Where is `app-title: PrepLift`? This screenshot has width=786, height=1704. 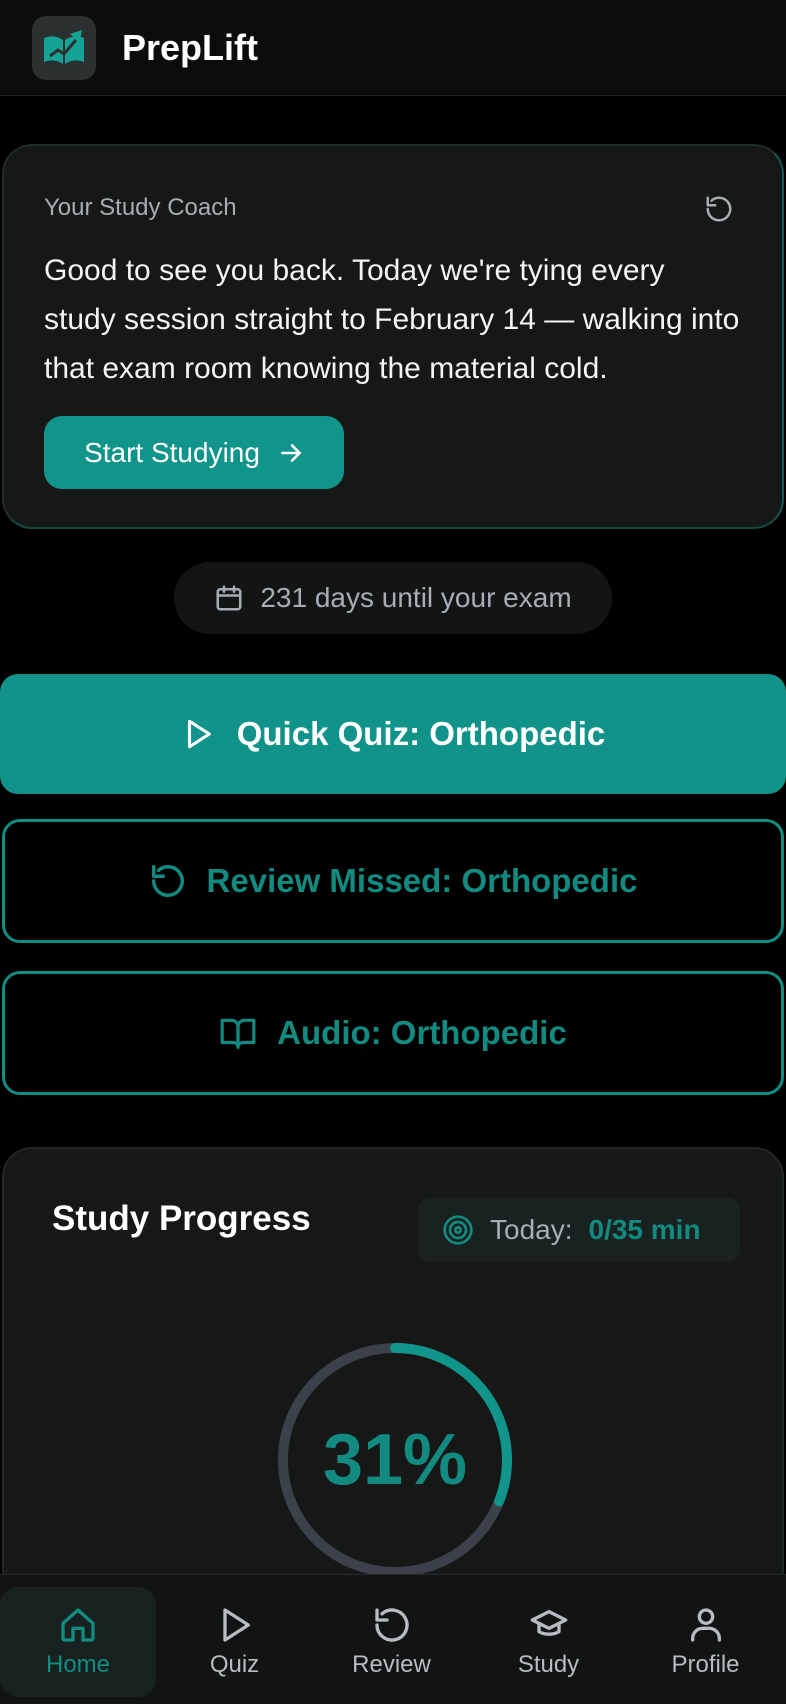
app-title: PrepLift is located at coordinates (190, 47).